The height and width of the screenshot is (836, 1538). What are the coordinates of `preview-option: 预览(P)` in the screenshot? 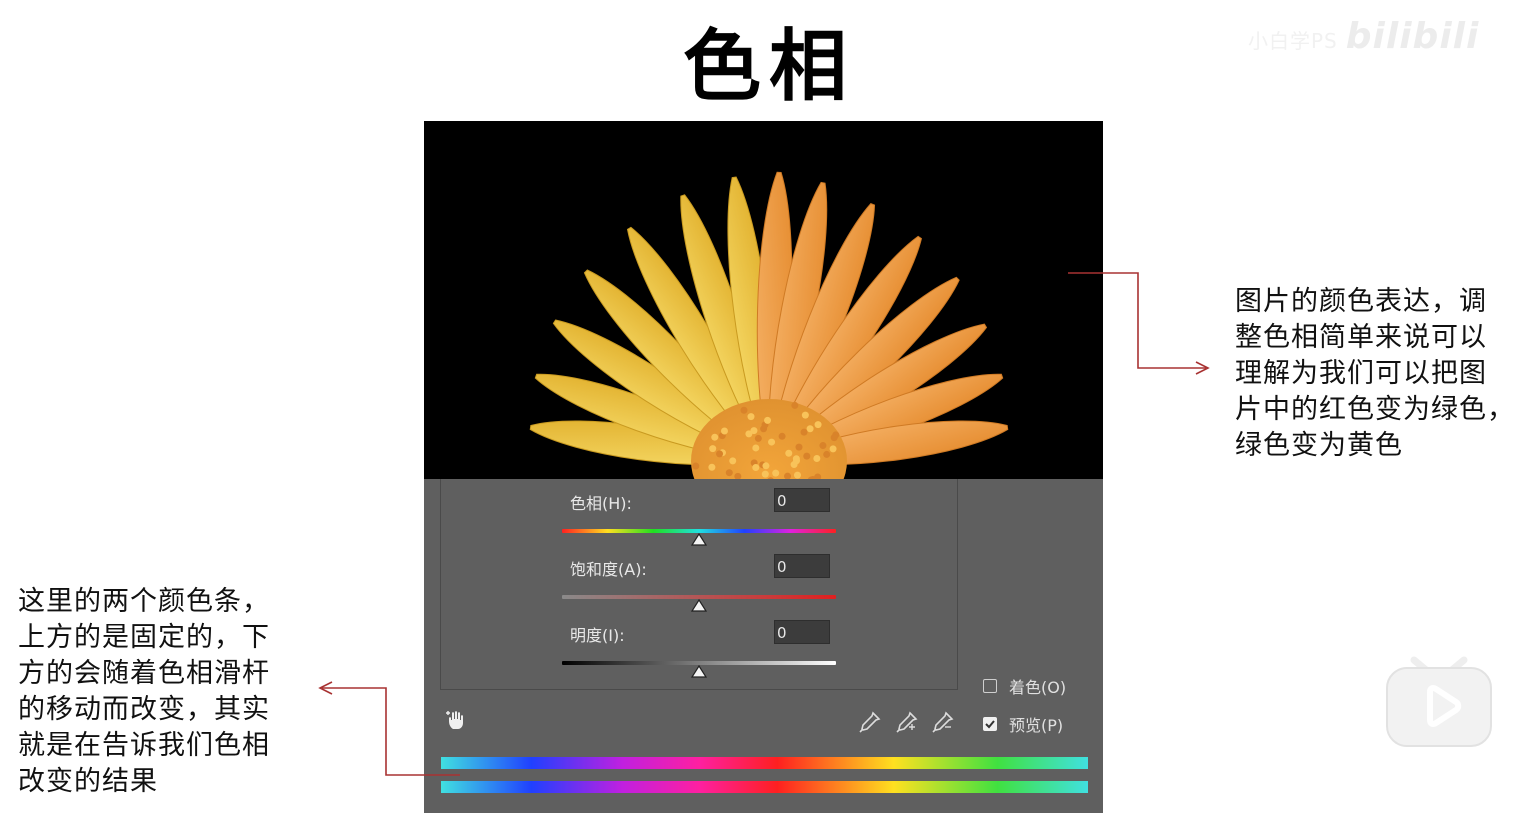 It's located at (1023, 724).